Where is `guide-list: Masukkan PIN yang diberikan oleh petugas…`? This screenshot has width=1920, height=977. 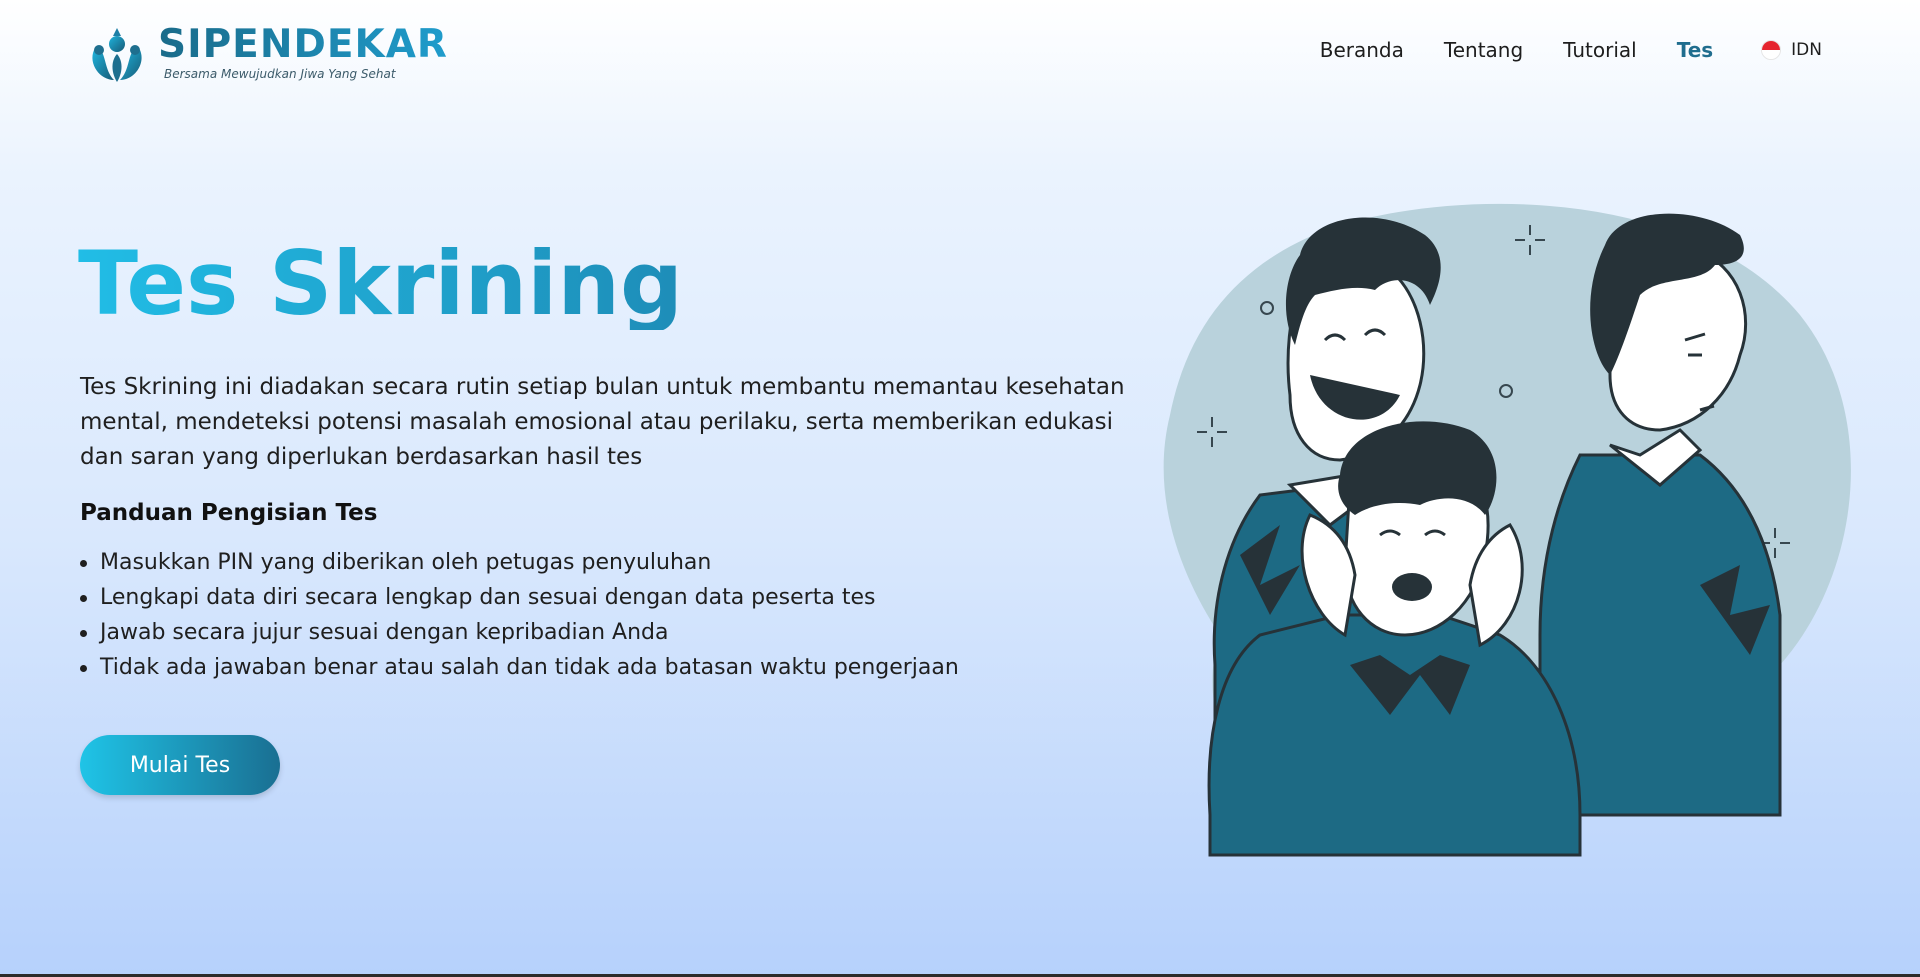
guide-list: Masukkan PIN yang diberikan oleh petugas… is located at coordinates (519, 615).